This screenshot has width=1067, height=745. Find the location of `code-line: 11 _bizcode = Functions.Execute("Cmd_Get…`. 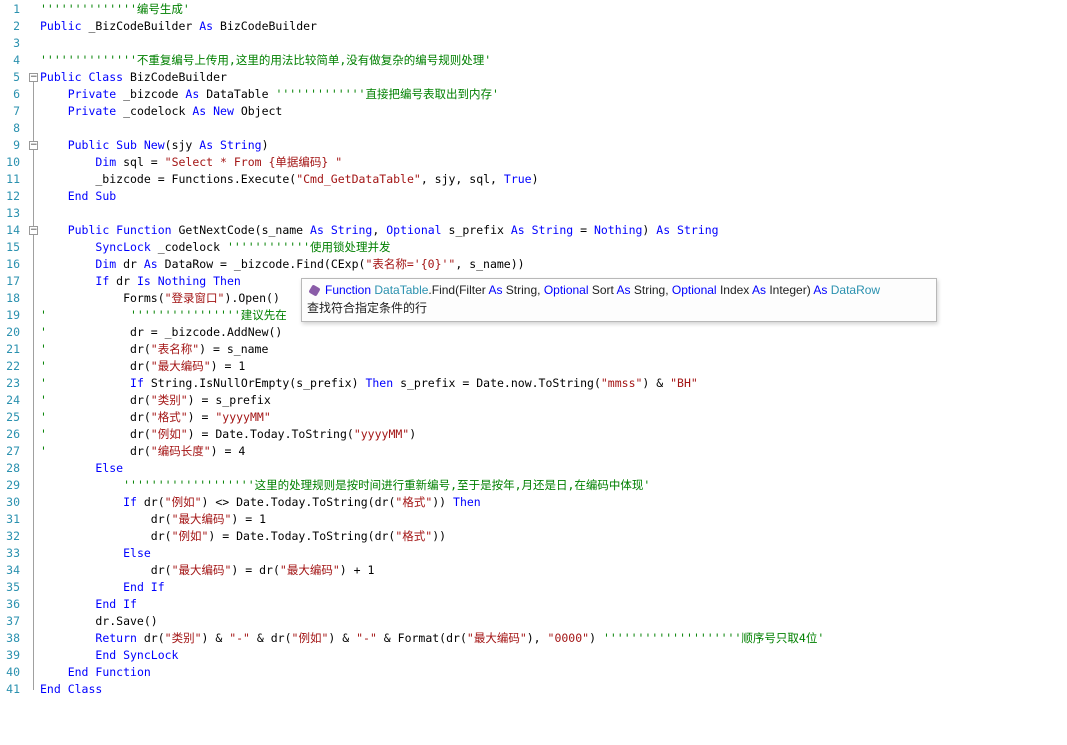

code-line: 11 _bizcode = Functions.Execute("Cmd_Get… is located at coordinates (533, 179).